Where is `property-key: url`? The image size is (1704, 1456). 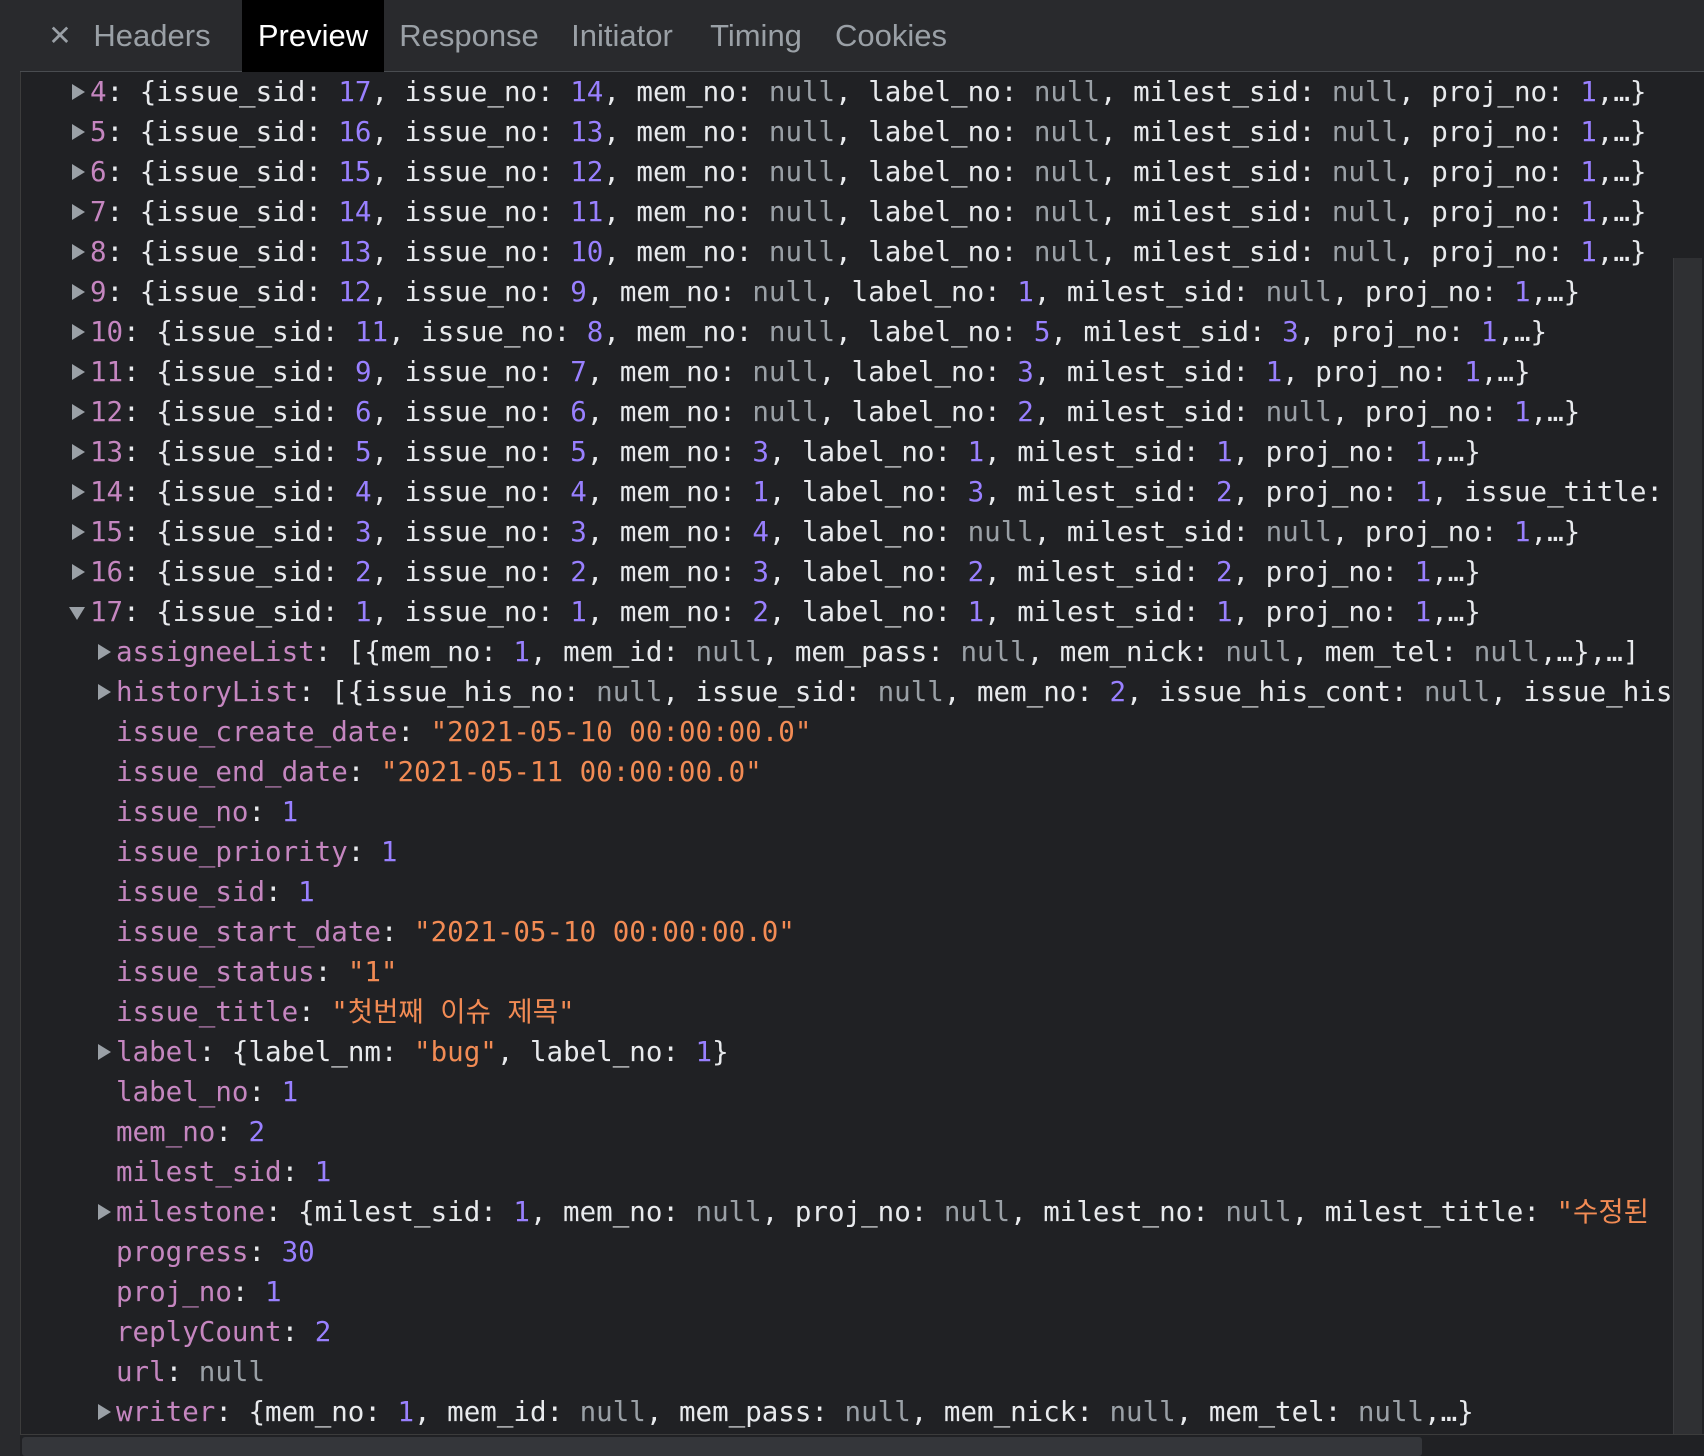
property-key: url is located at coordinates (141, 1372).